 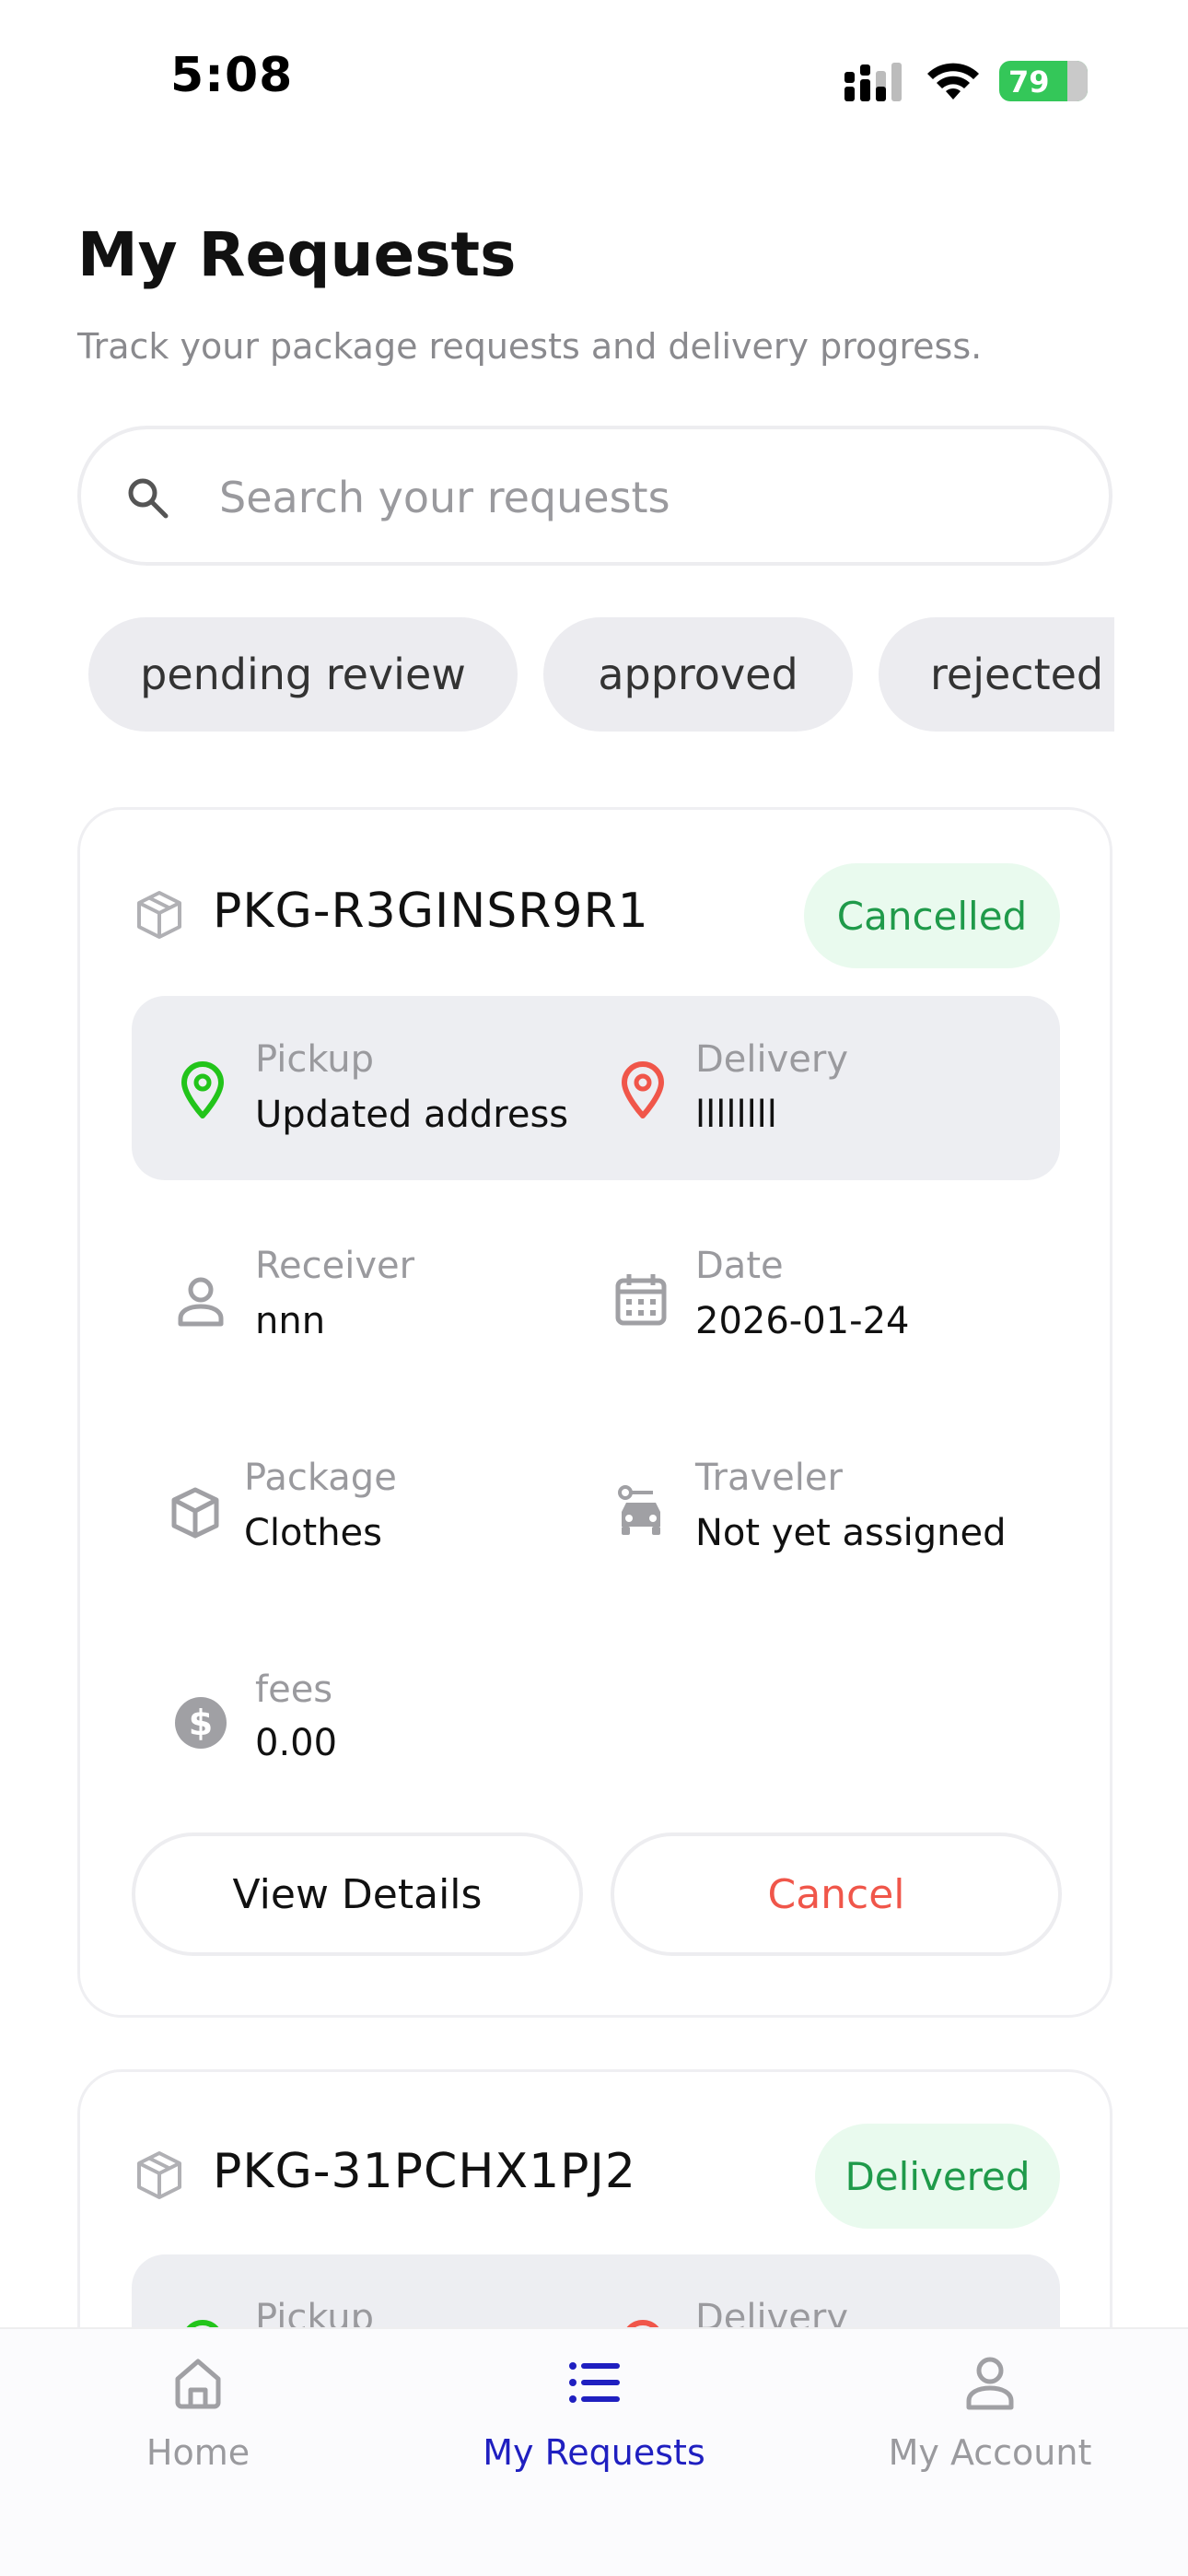 What do you see at coordinates (198, 2452) in the screenshot?
I see `tab-home-label: Home` at bounding box center [198, 2452].